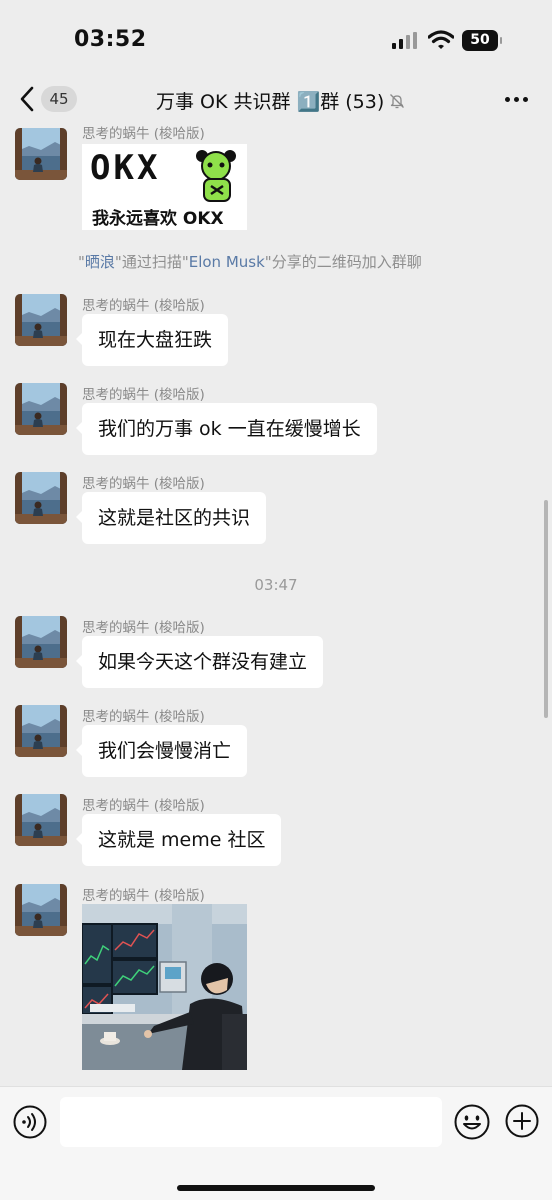 Image resolution: width=552 pixels, height=1200 pixels. Describe the element at coordinates (171, 518) in the screenshot. I see `message-bubble: 这就是社区的共识` at that location.